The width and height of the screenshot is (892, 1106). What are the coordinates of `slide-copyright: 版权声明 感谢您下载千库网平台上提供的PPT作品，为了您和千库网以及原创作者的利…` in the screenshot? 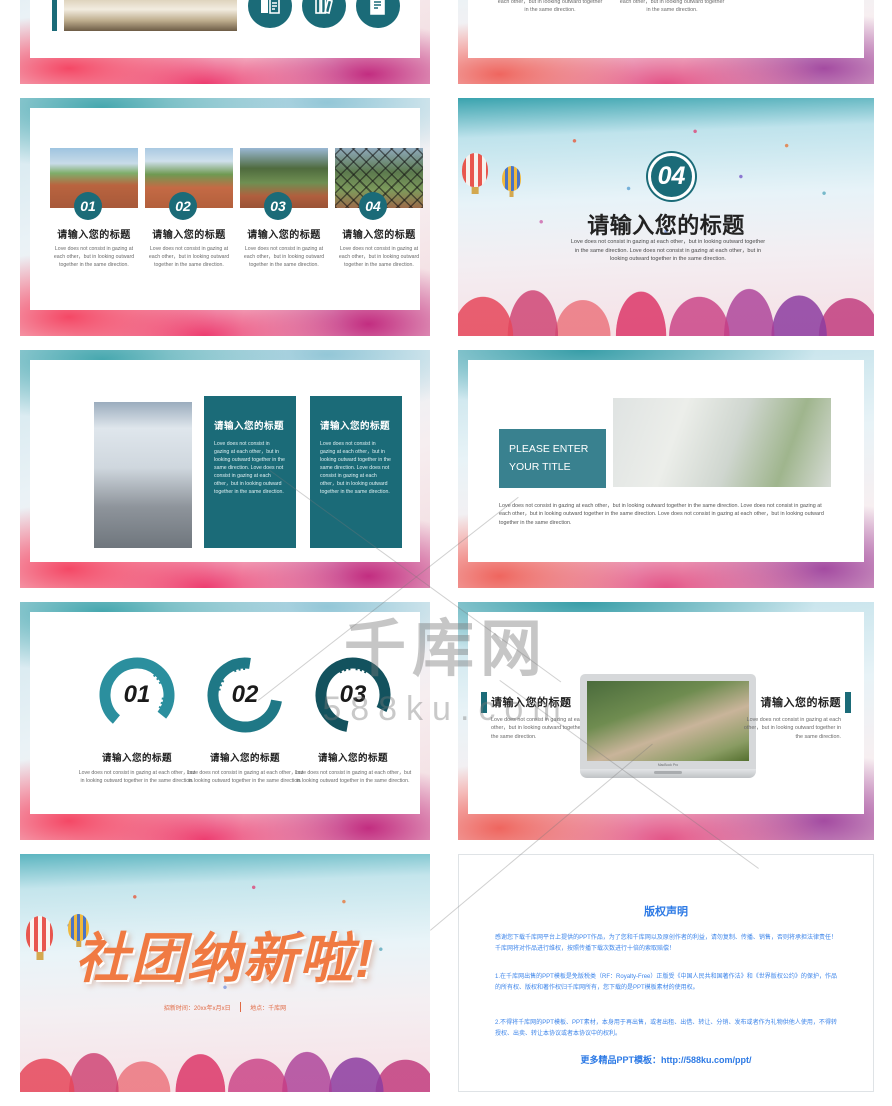 It's located at (666, 973).